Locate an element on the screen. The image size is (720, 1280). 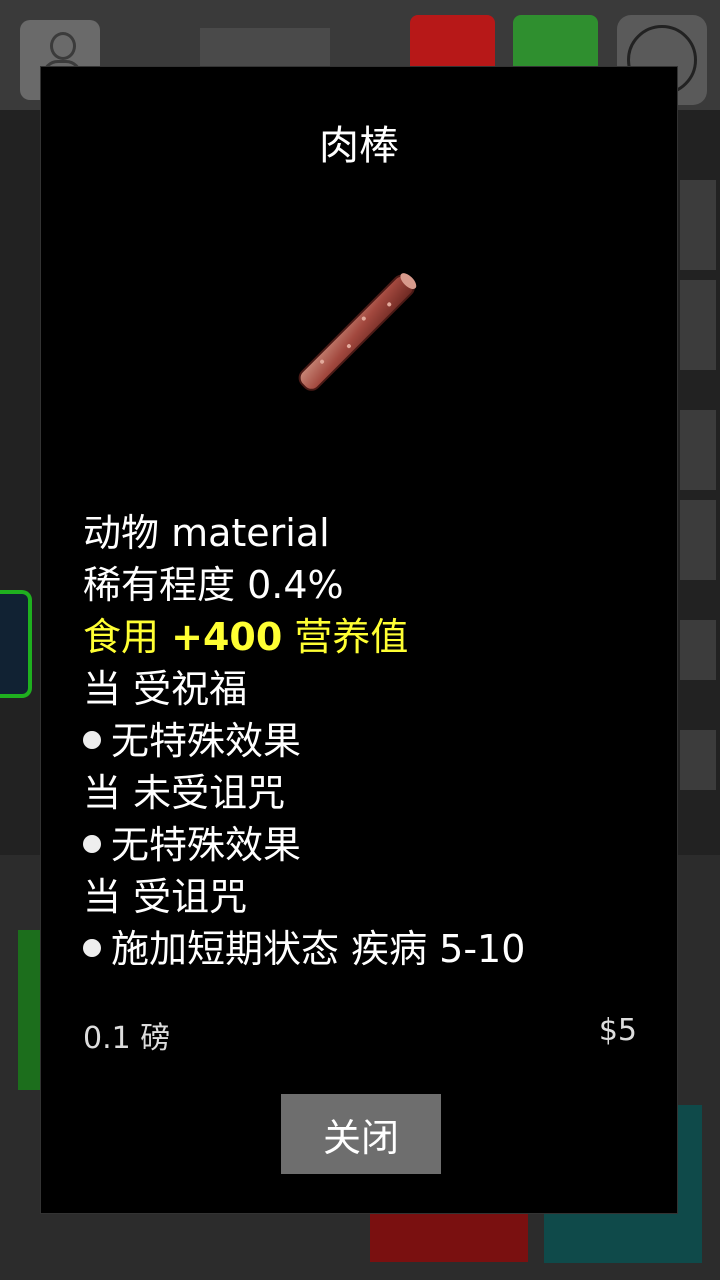
blessed-header: 当 受祝福 is located at coordinates (165, 689).